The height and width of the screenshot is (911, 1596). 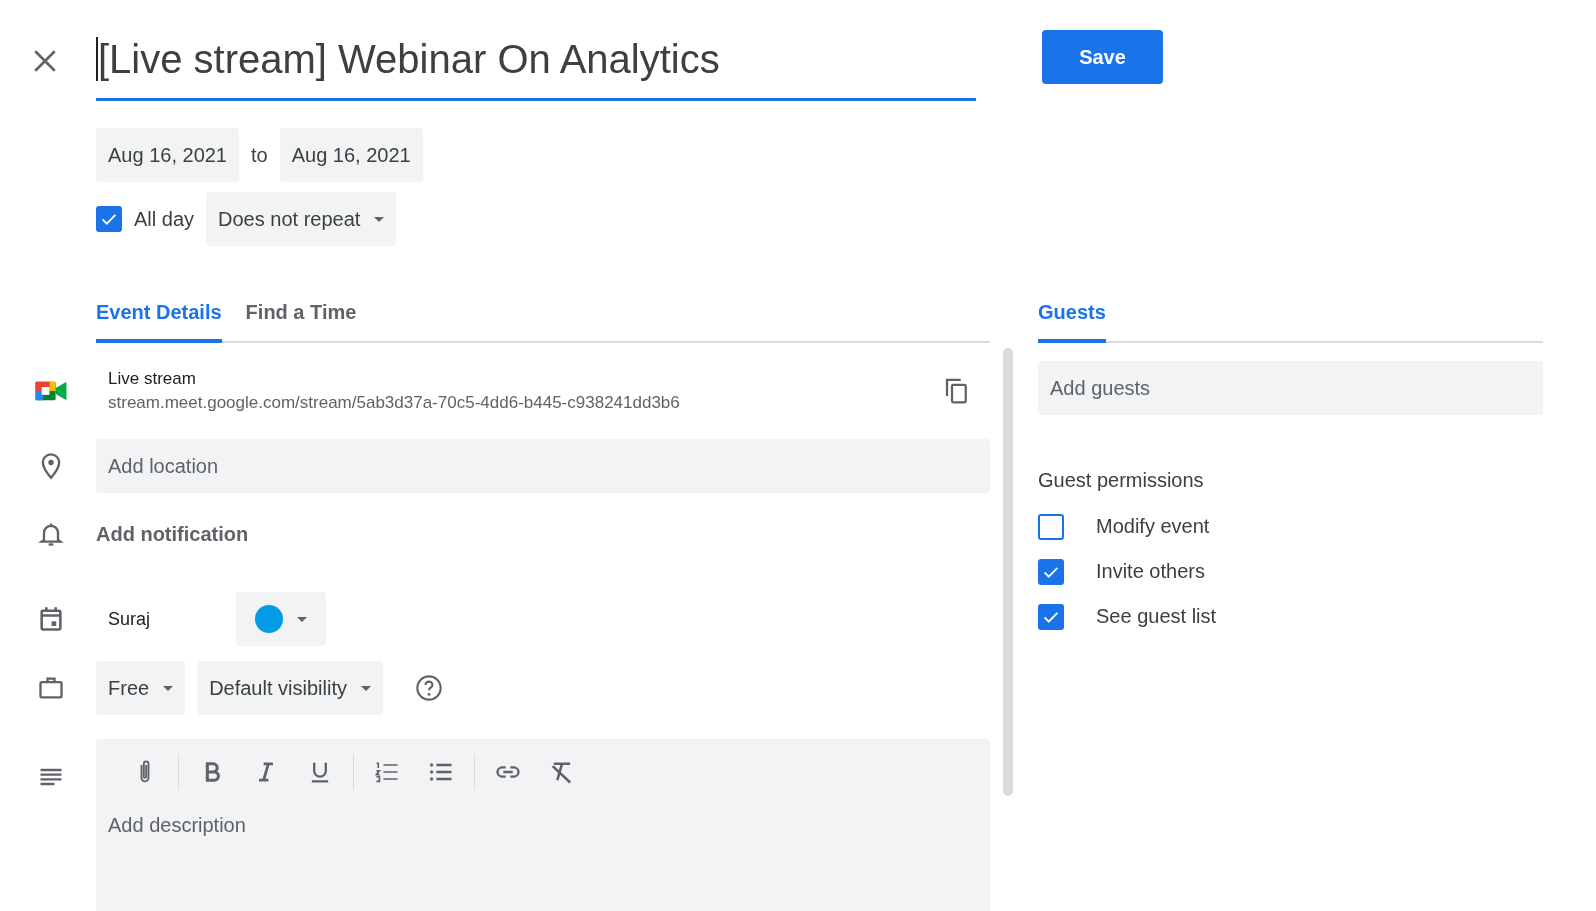 What do you see at coordinates (301, 219) in the screenshot?
I see `repeat-dropdown: Does not repeat` at bounding box center [301, 219].